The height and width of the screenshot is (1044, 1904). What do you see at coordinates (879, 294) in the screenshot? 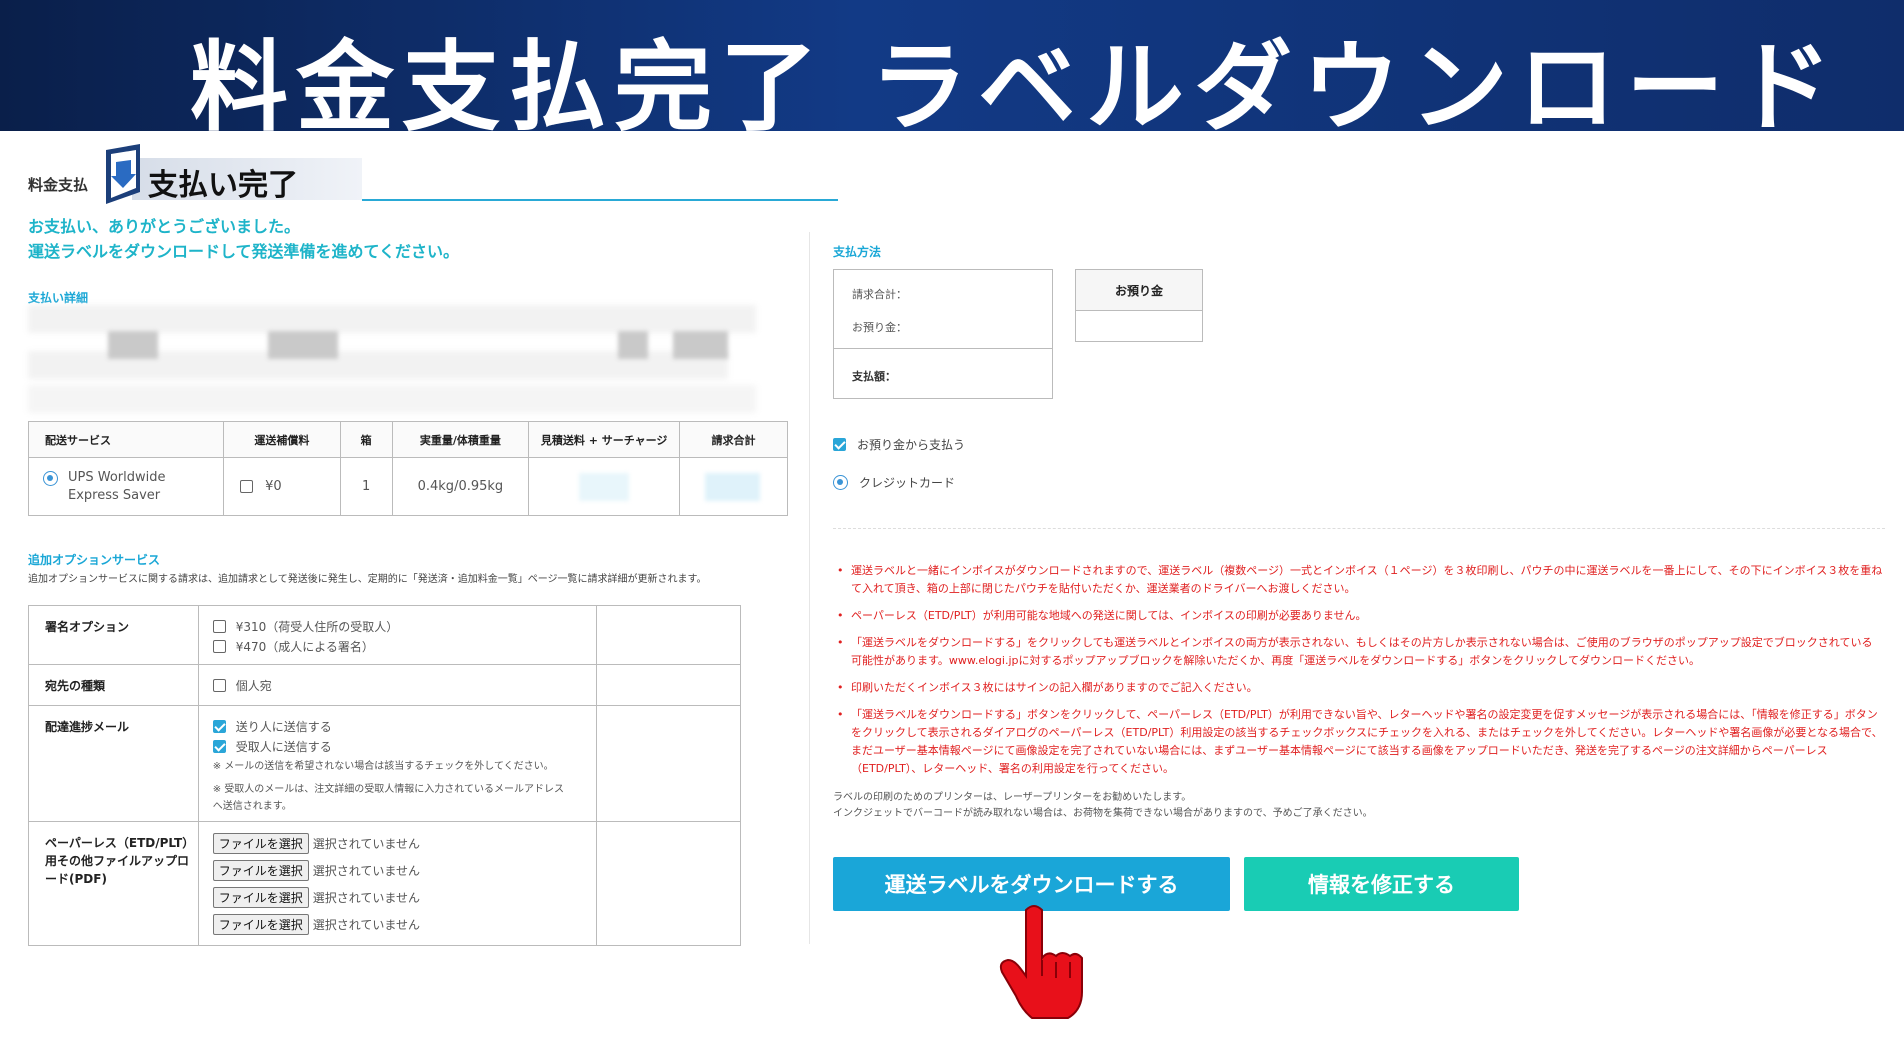
I see `total-label: 請求合計：` at bounding box center [879, 294].